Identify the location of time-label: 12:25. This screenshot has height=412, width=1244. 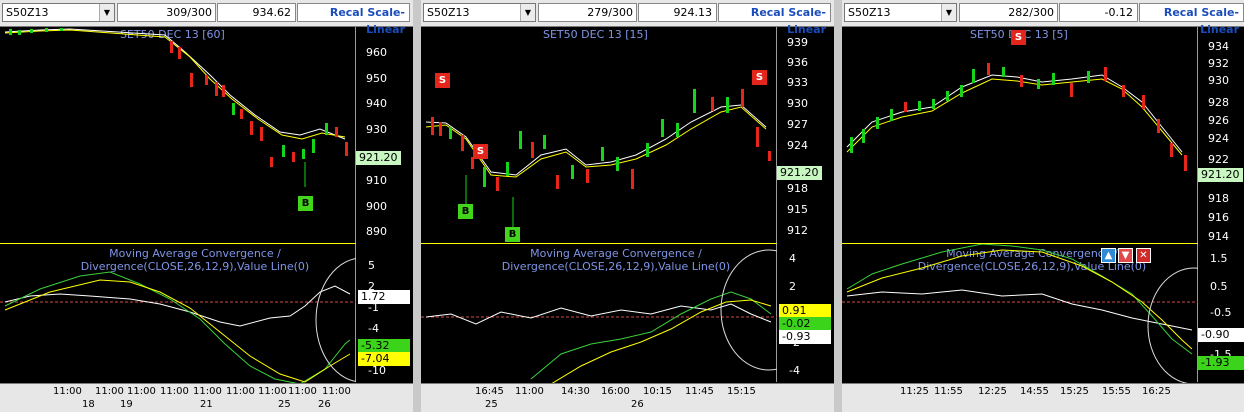
(992, 391).